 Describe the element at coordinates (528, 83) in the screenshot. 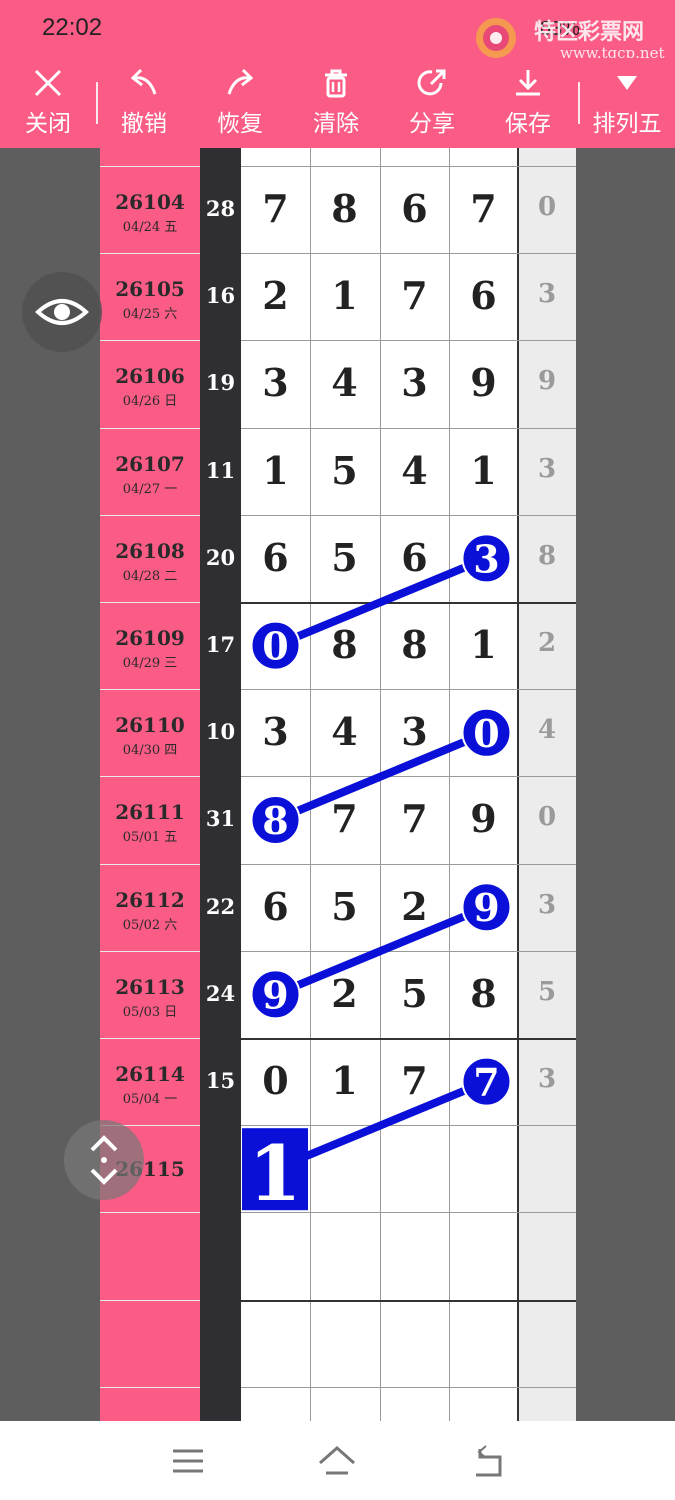

I see `download-icon` at that location.